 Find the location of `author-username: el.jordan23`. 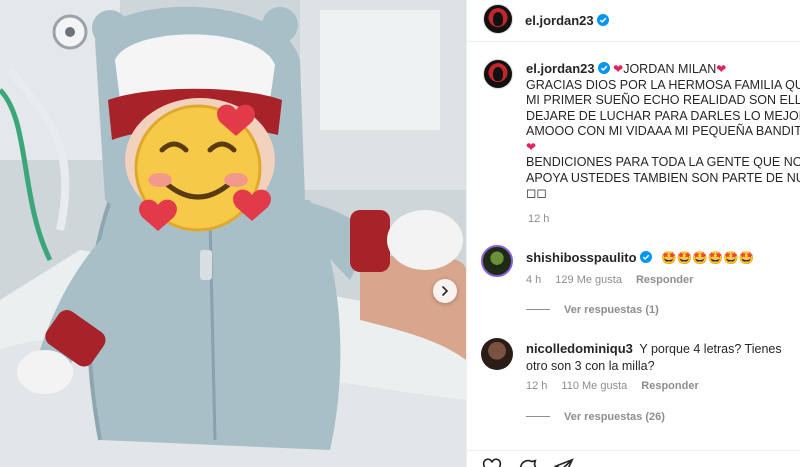

author-username: el.jordan23 is located at coordinates (559, 20).